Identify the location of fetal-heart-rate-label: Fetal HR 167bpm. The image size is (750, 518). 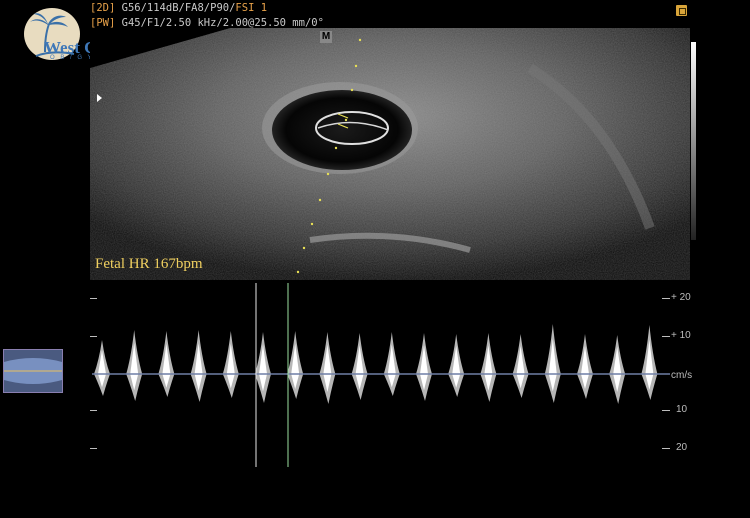
(149, 264).